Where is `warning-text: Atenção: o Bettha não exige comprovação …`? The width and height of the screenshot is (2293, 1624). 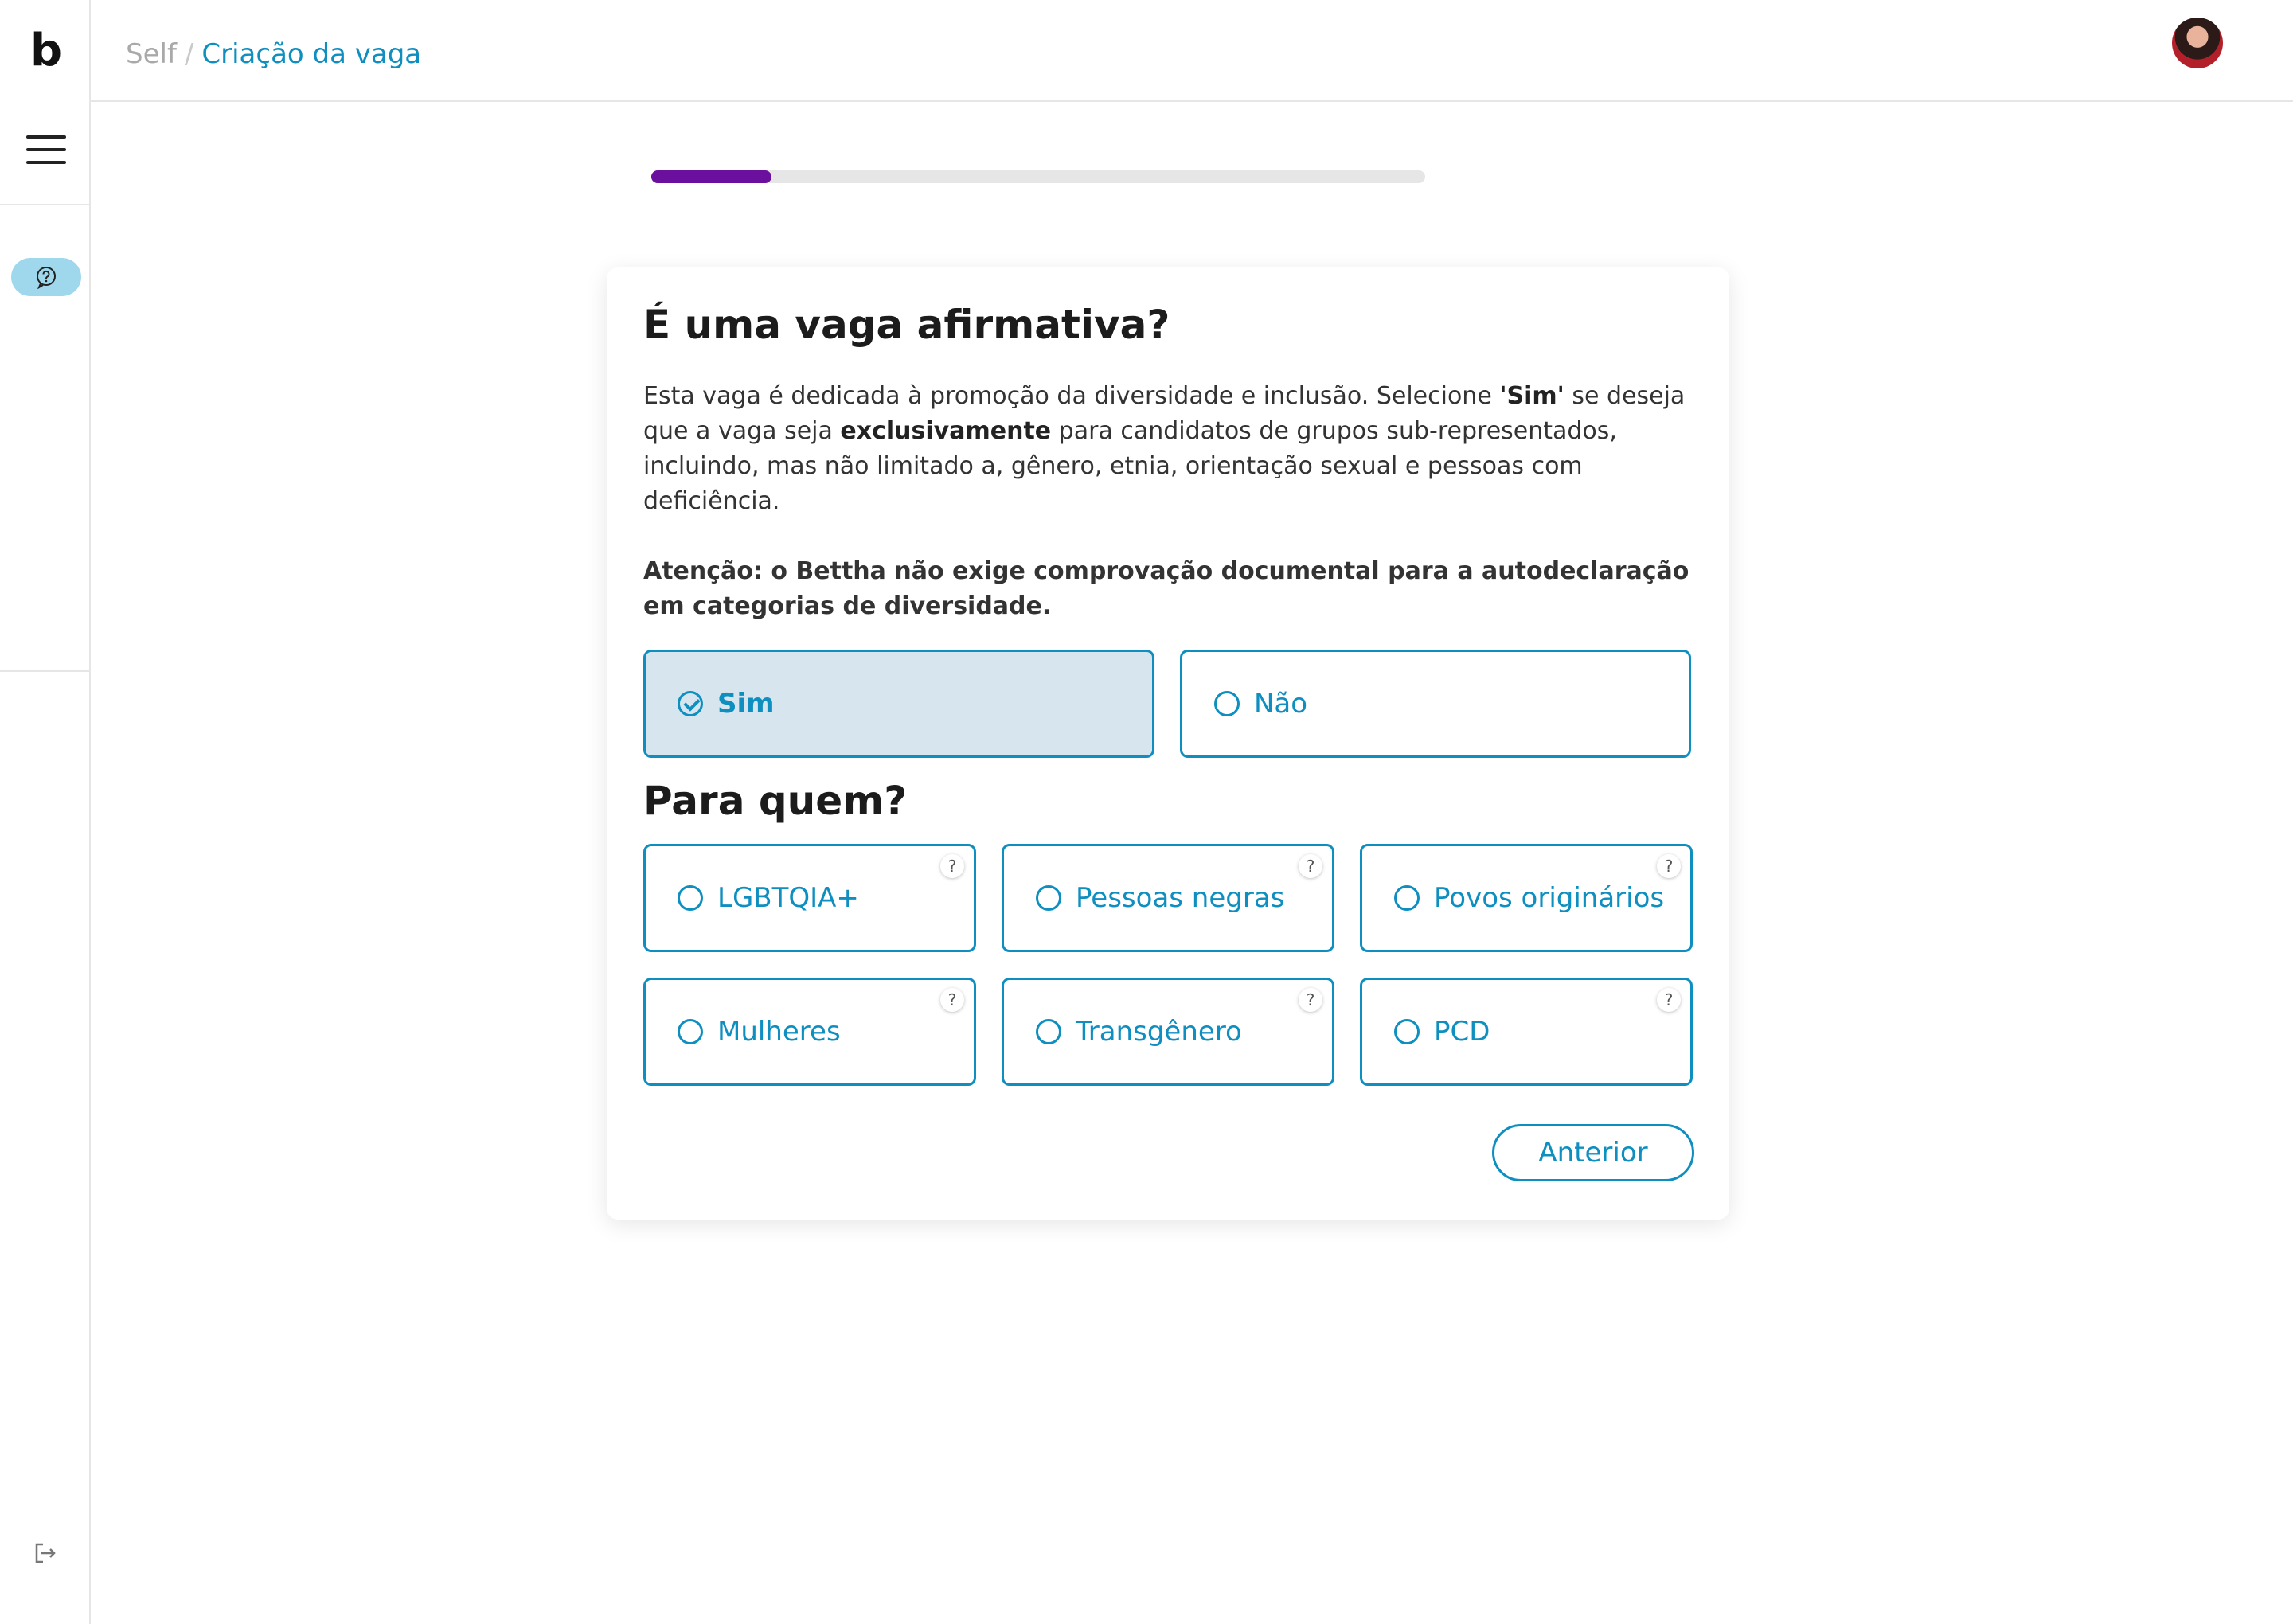
warning-text: Atenção: o Bettha não exige comprovação … is located at coordinates (1166, 588).